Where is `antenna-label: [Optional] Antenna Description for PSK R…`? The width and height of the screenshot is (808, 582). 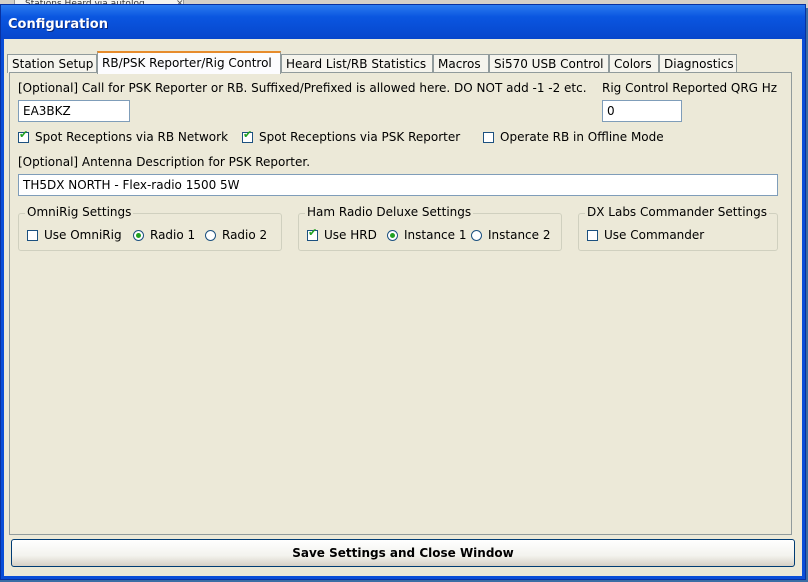
antenna-label: [Optional] Antenna Description for PSK R… is located at coordinates (164, 162).